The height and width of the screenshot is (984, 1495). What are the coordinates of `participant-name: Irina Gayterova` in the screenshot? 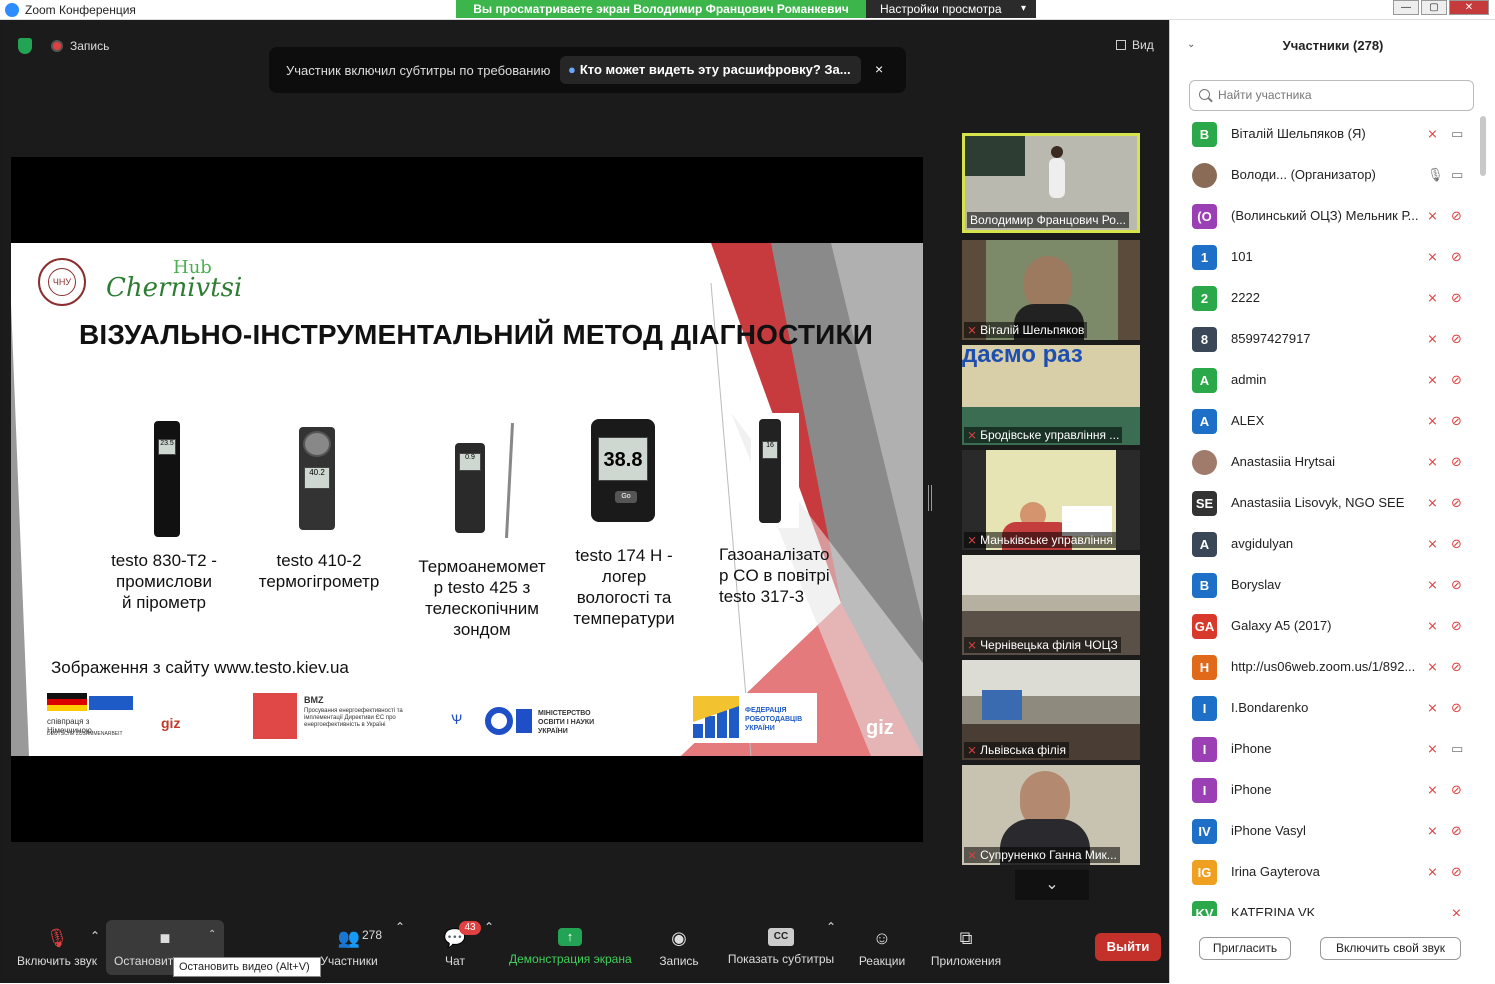 It's located at (1275, 871).